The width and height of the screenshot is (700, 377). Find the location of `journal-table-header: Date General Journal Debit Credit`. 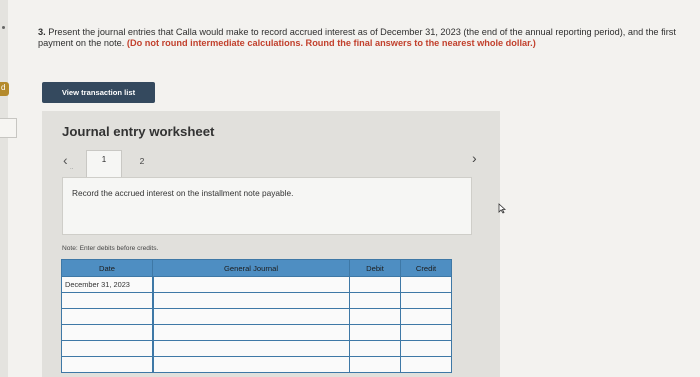

journal-table-header: Date General Journal Debit Credit is located at coordinates (256, 268).